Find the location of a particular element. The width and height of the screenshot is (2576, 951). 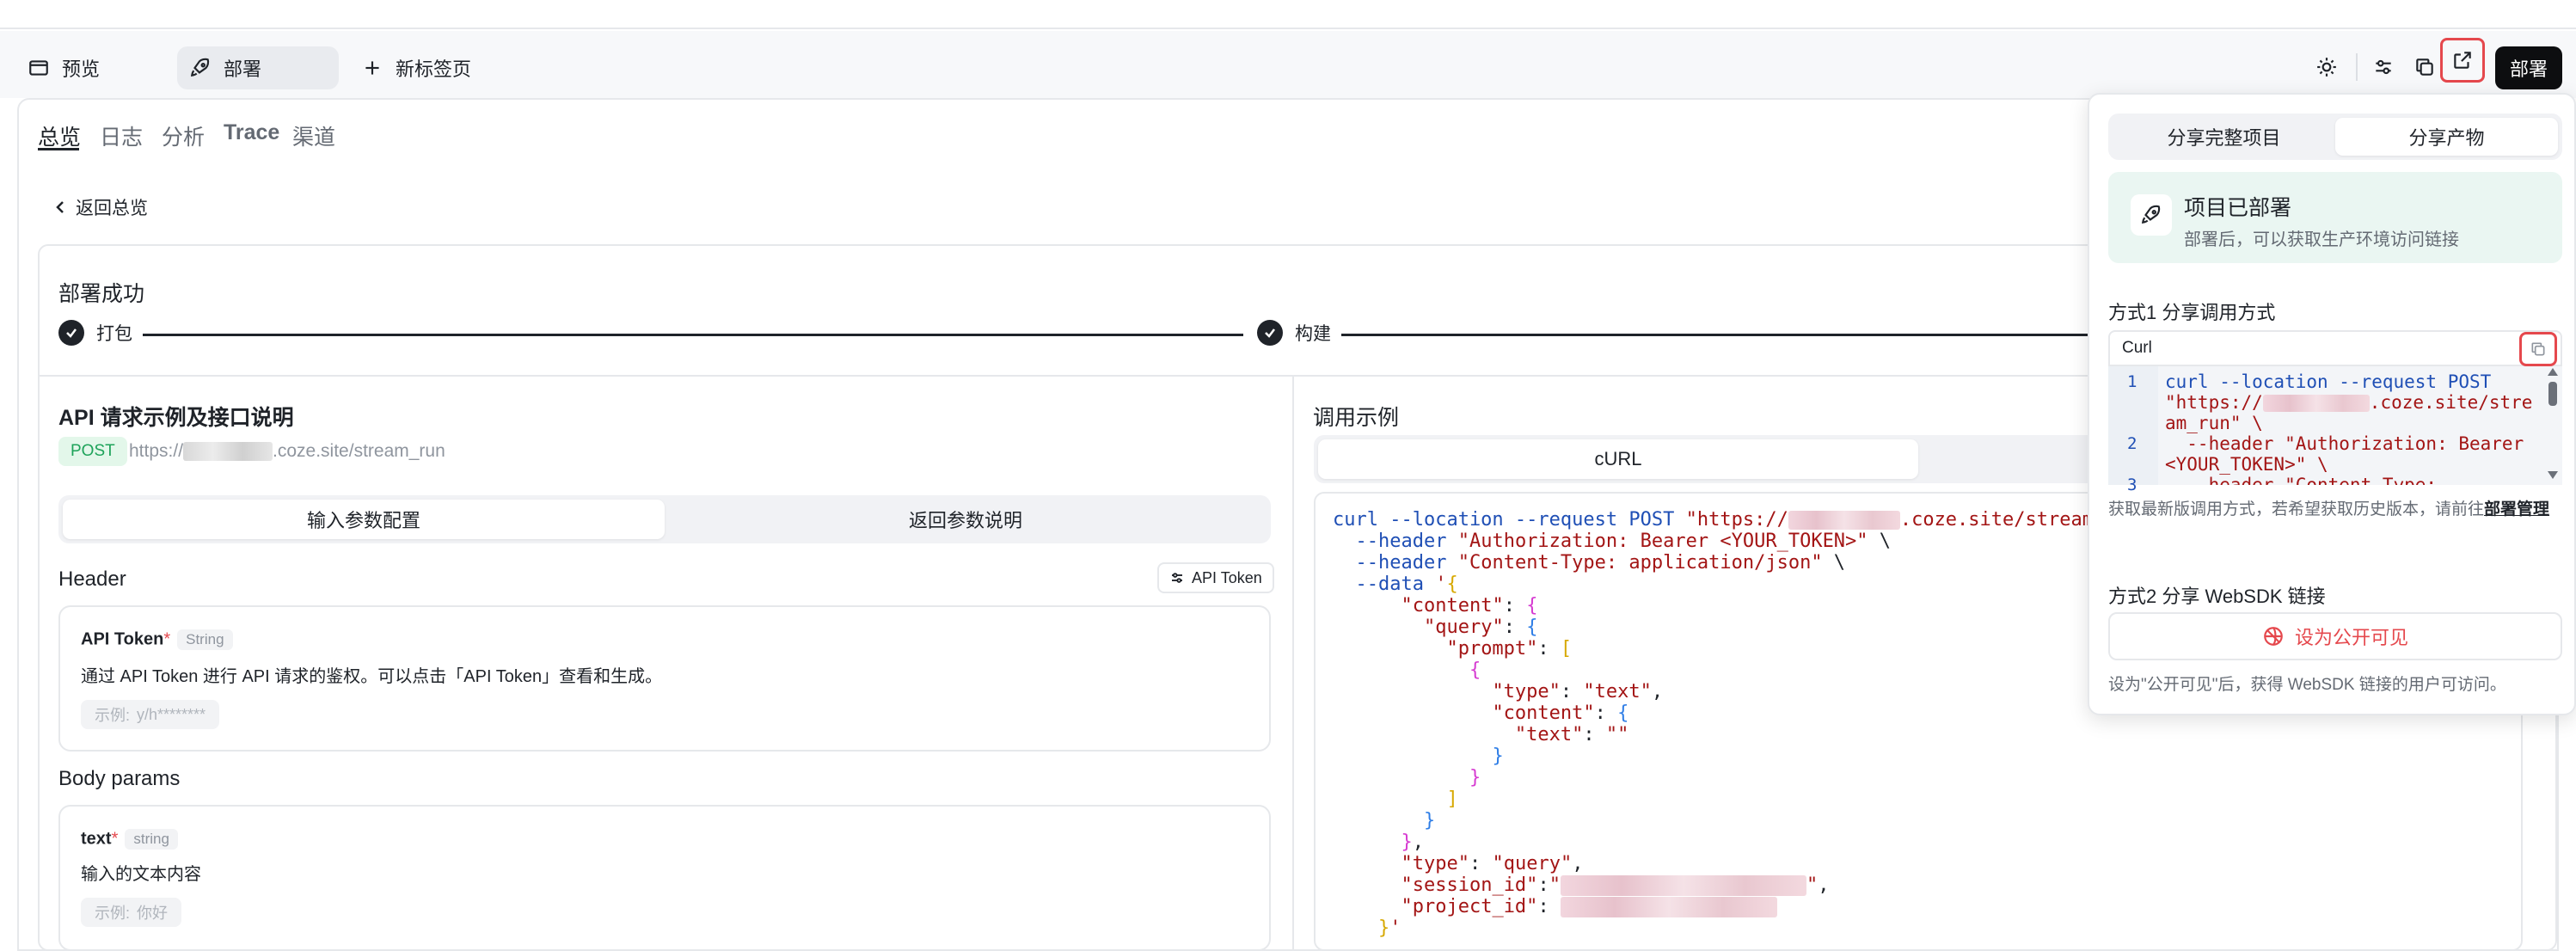

nav-tab-analytics: 分析 is located at coordinates (183, 135).